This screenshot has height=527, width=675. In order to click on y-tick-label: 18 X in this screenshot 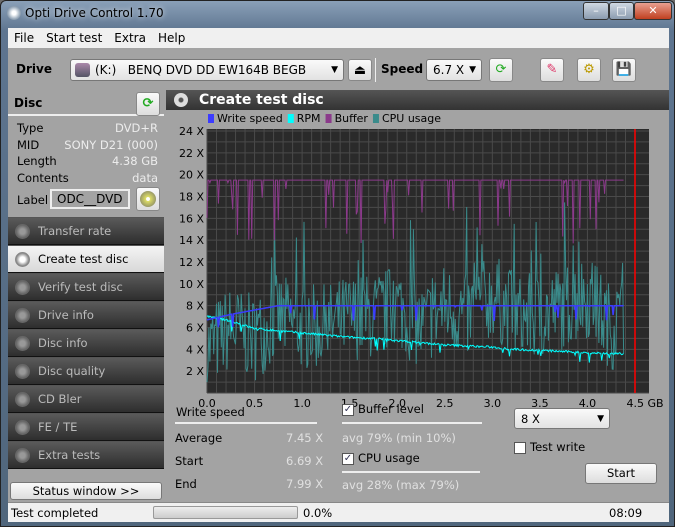, I will do `click(191, 197)`.